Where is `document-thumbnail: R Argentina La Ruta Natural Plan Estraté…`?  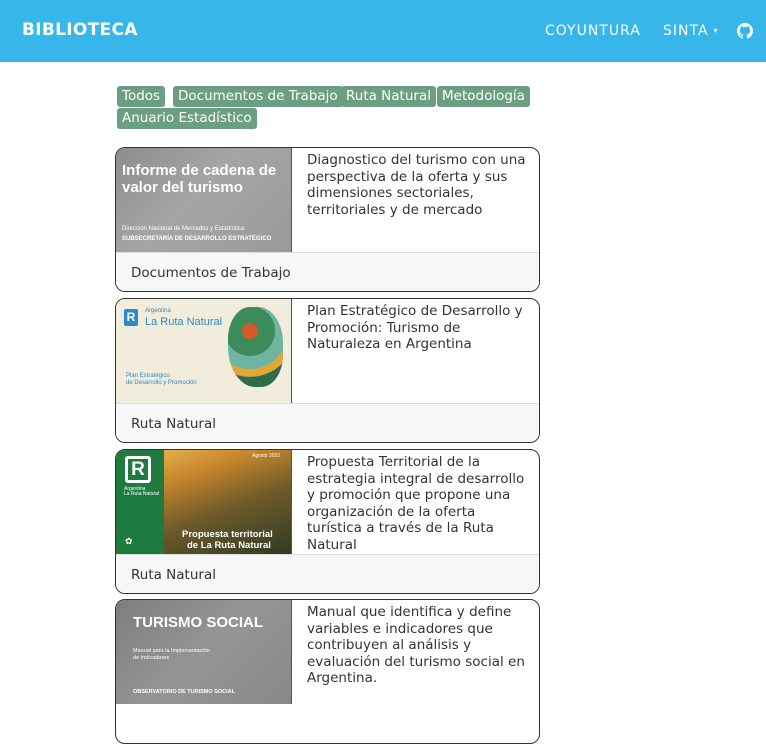
document-thumbnail: R Argentina La Ruta Natural Plan Estraté… is located at coordinates (203, 351).